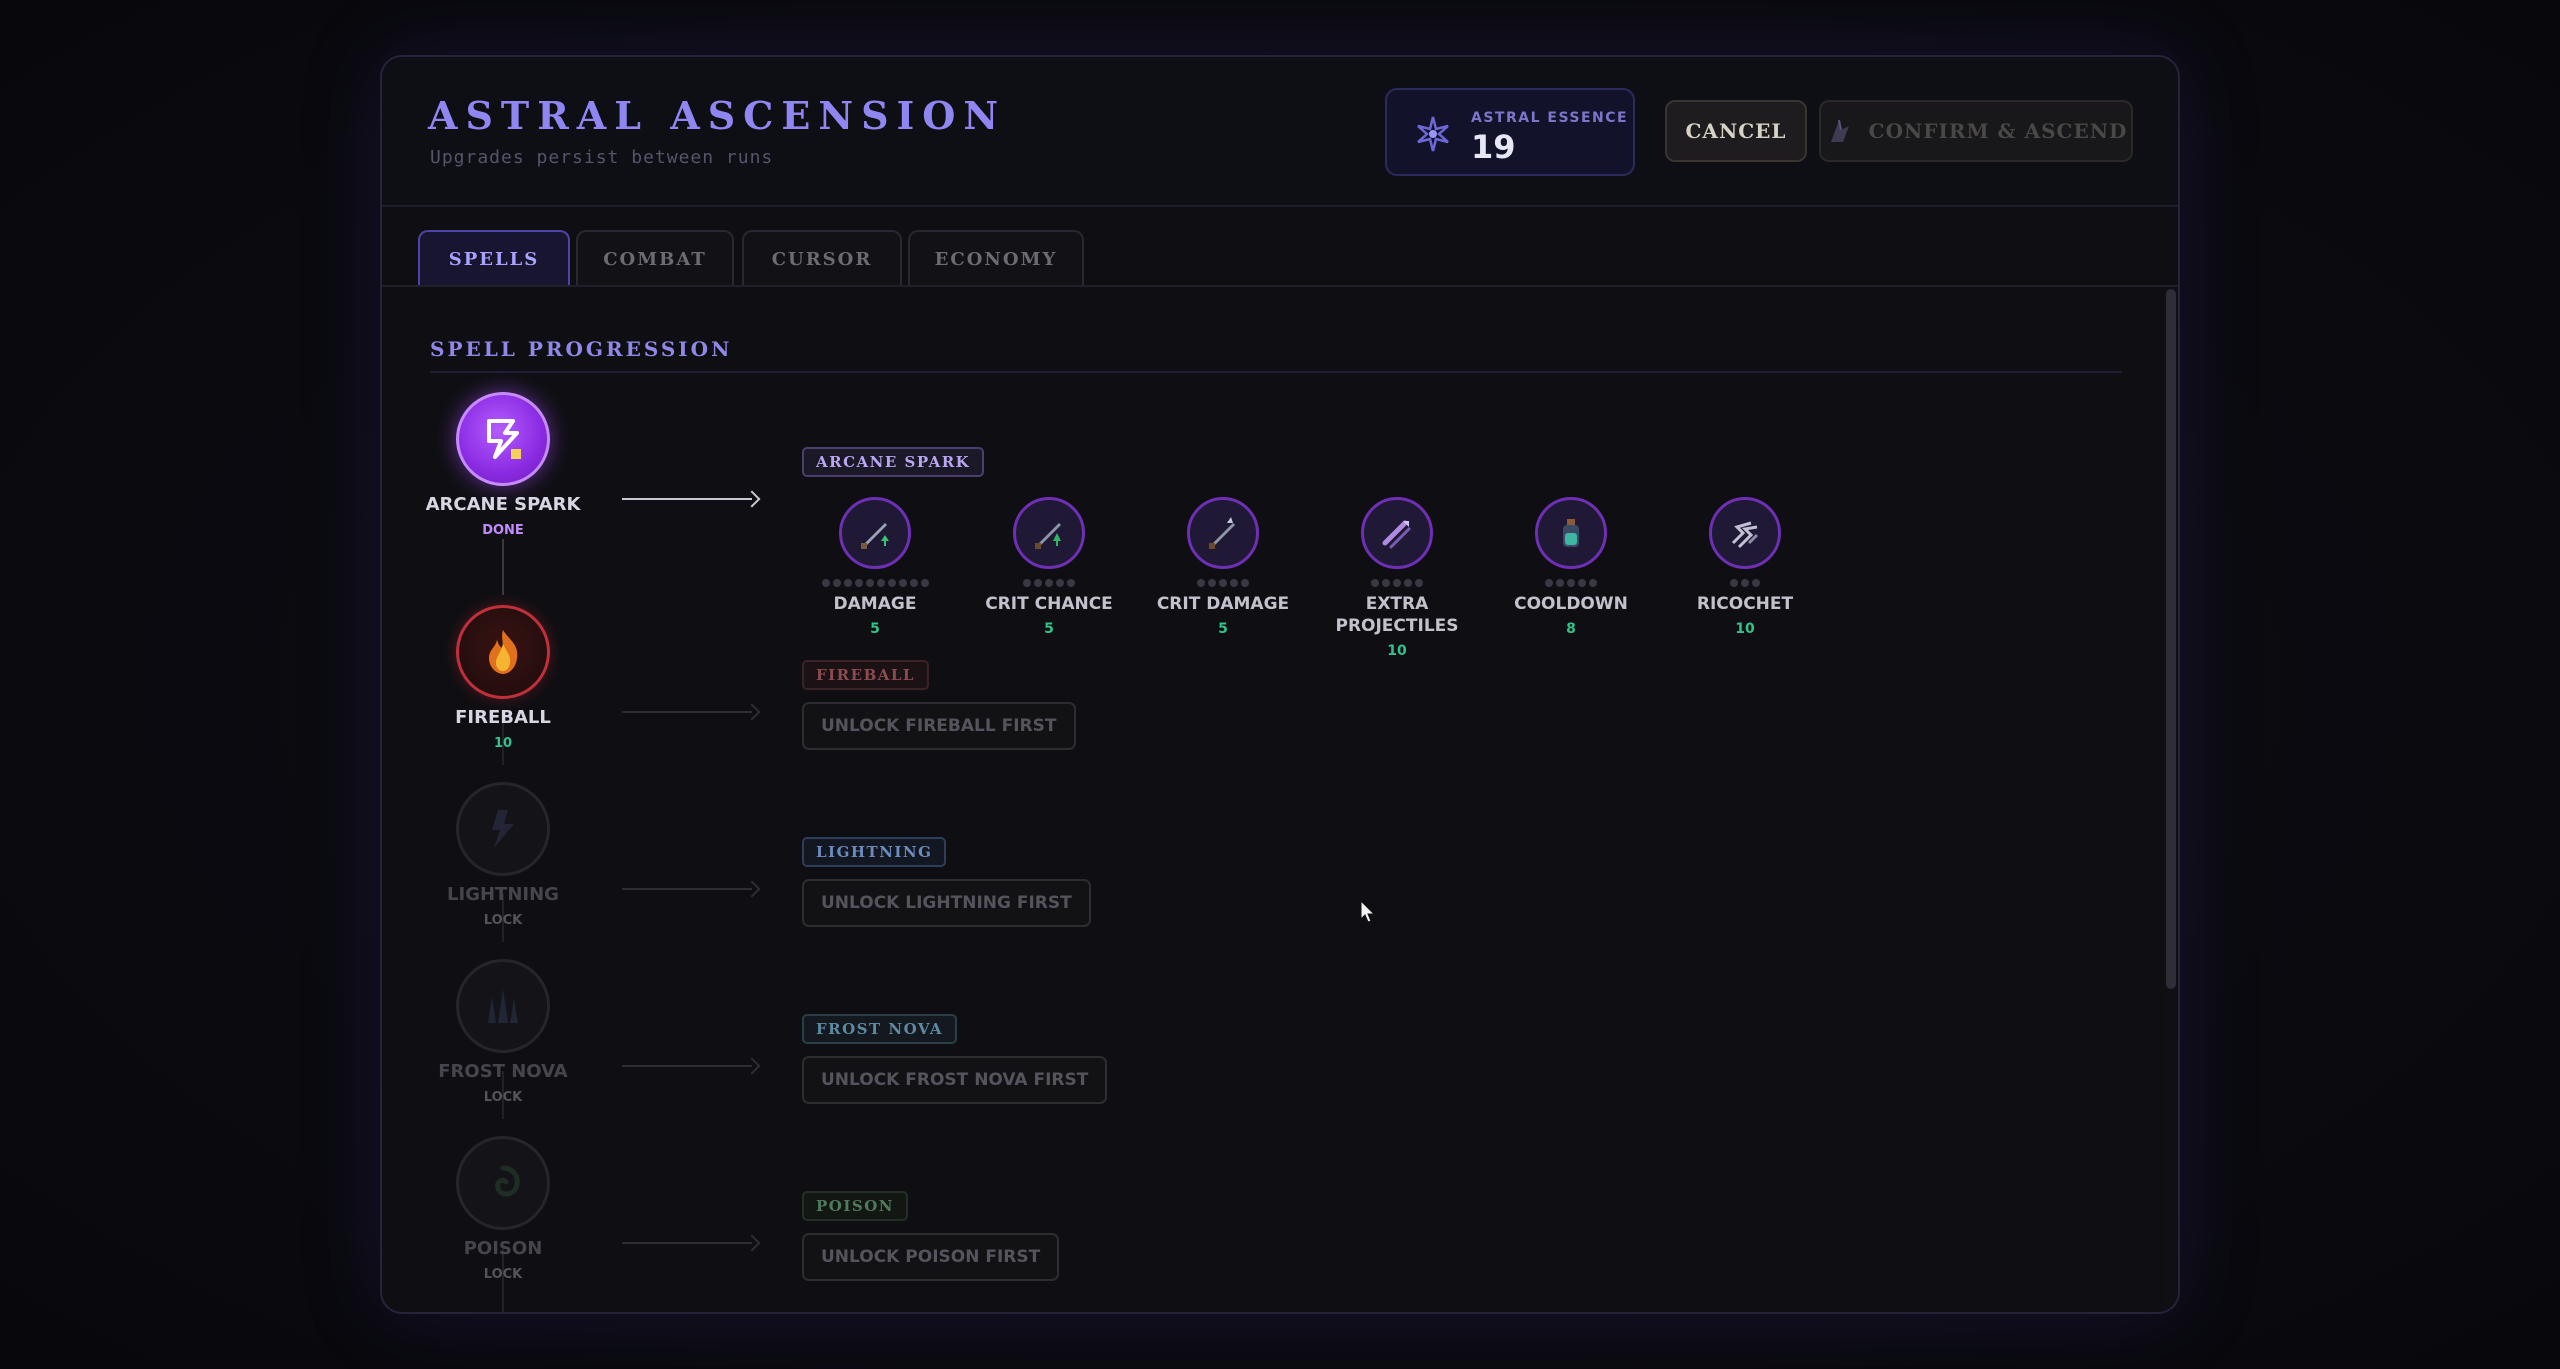  I want to click on tab-cursor: CURSOR, so click(822, 258).